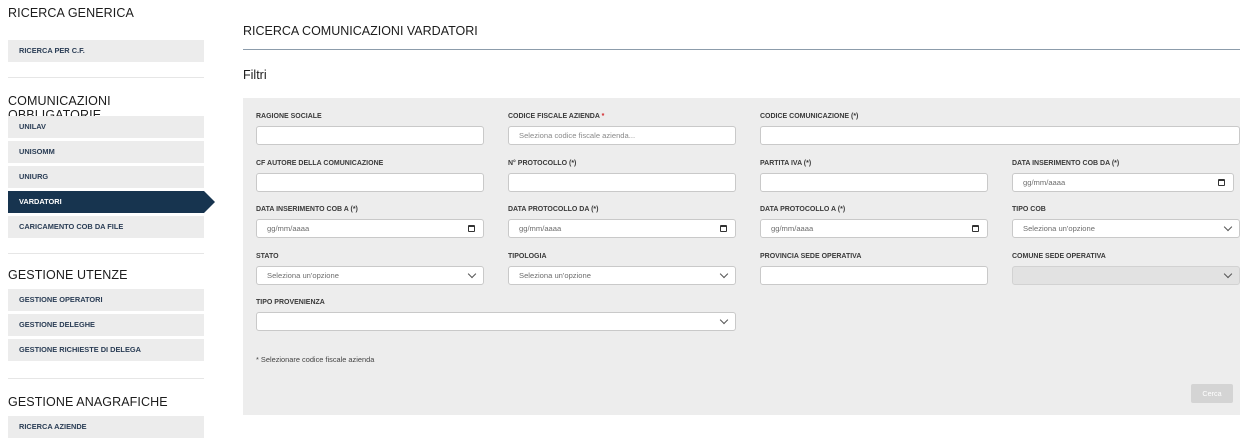  I want to click on sidebar-item-unisomm: UNISOMM, so click(106, 152).